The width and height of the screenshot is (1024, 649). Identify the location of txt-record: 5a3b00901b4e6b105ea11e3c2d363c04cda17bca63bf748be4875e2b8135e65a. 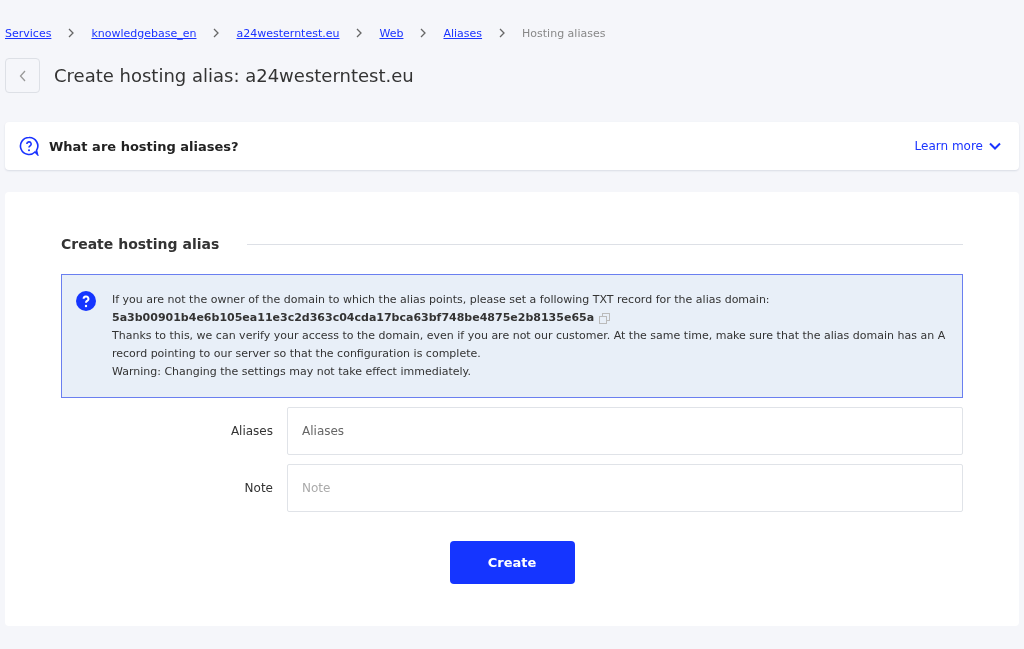
(353, 318).